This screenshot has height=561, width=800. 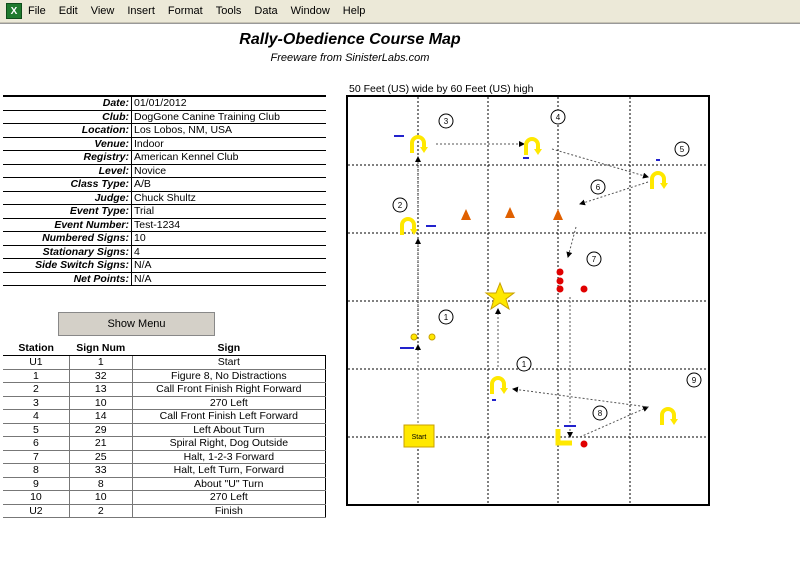 I want to click on station-cell: 10, so click(x=36, y=497).